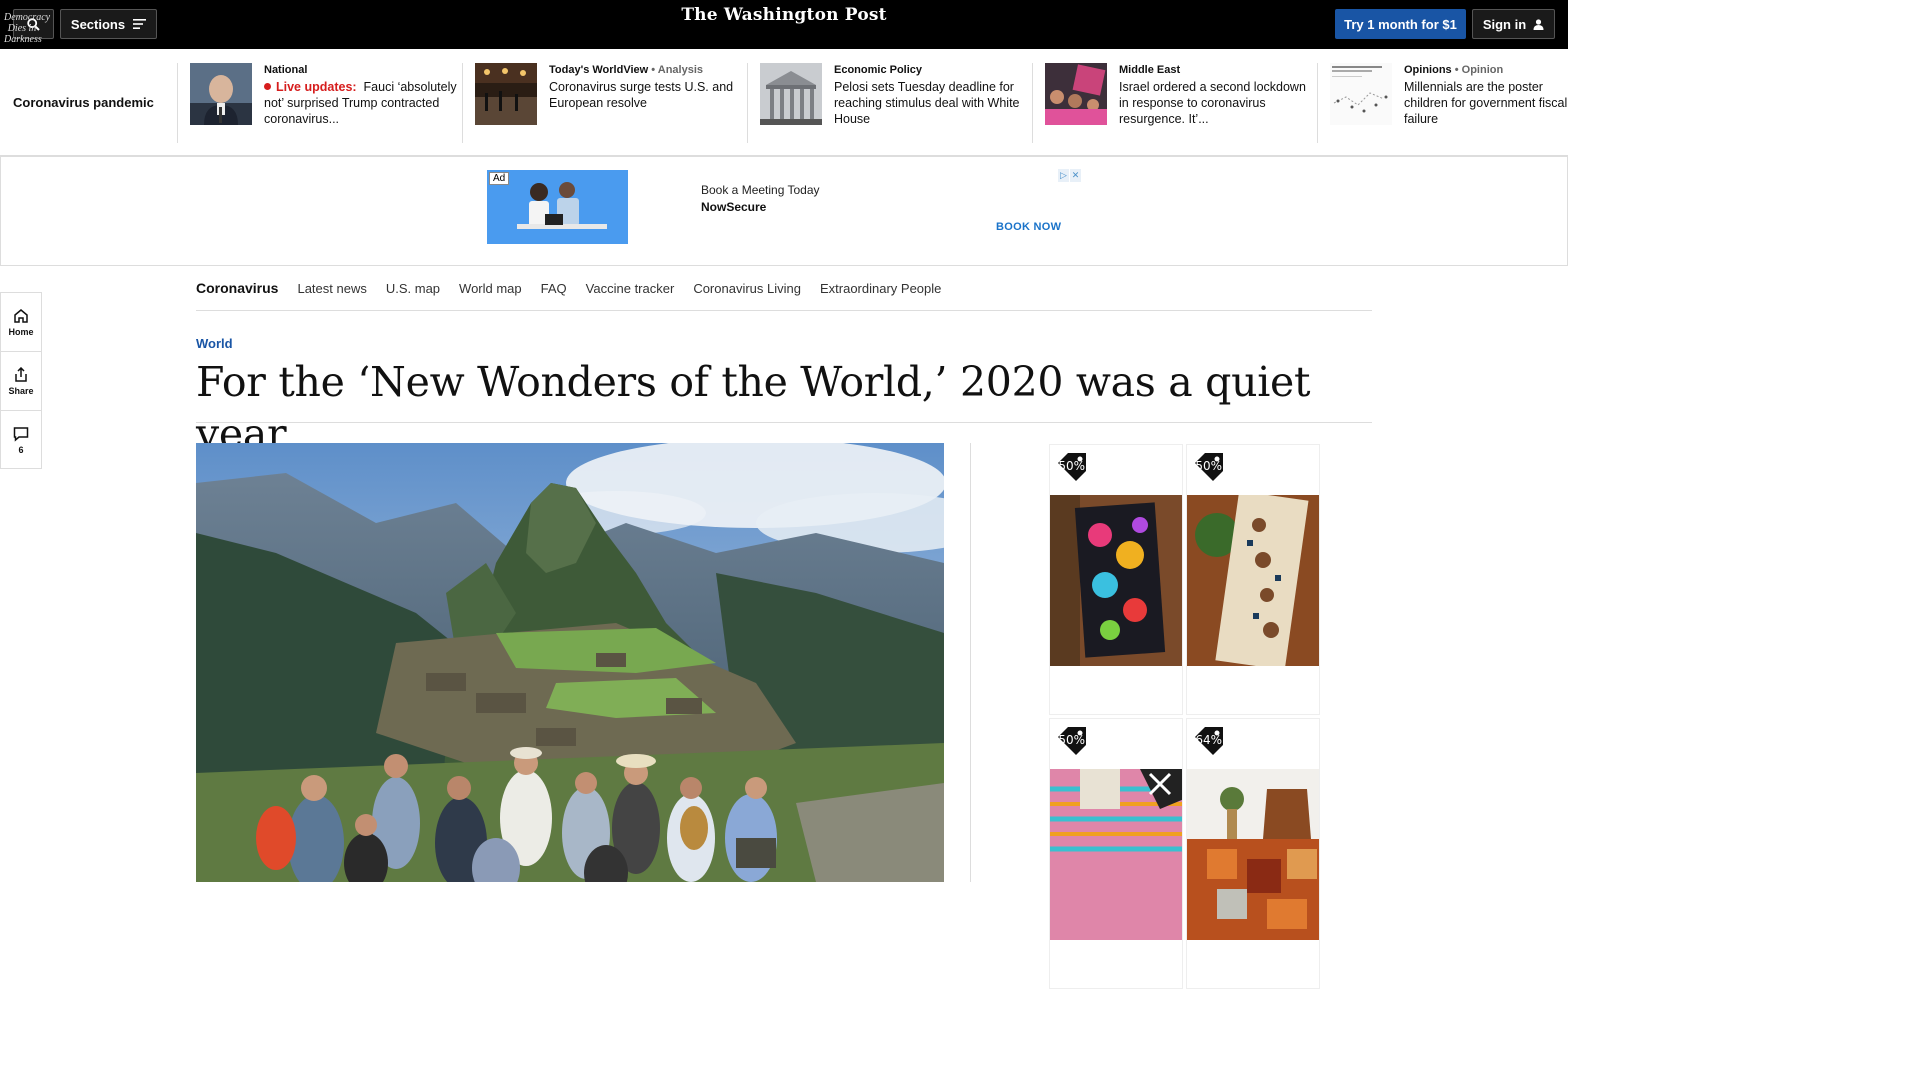  Describe the element at coordinates (878, 70) in the screenshot. I see `strip-kicker: Economic Policy` at that location.